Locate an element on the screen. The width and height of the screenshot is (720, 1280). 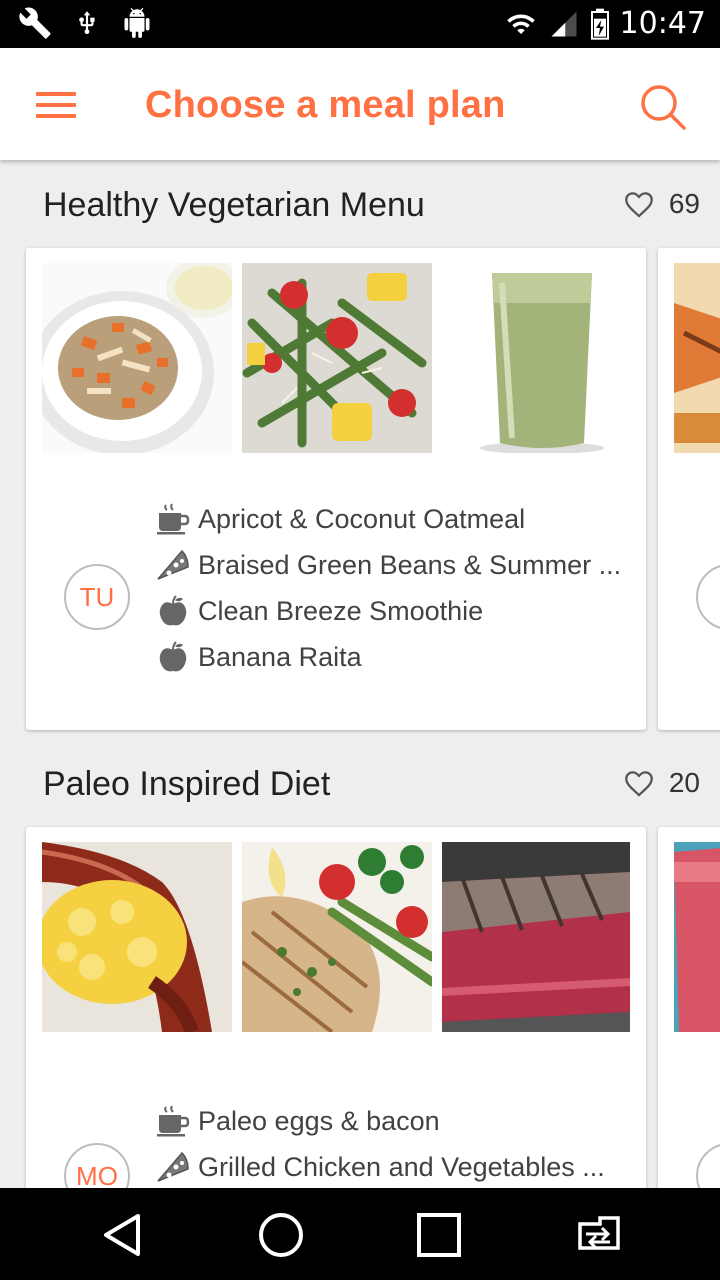
back-triangle-icon is located at coordinates (122, 1235).